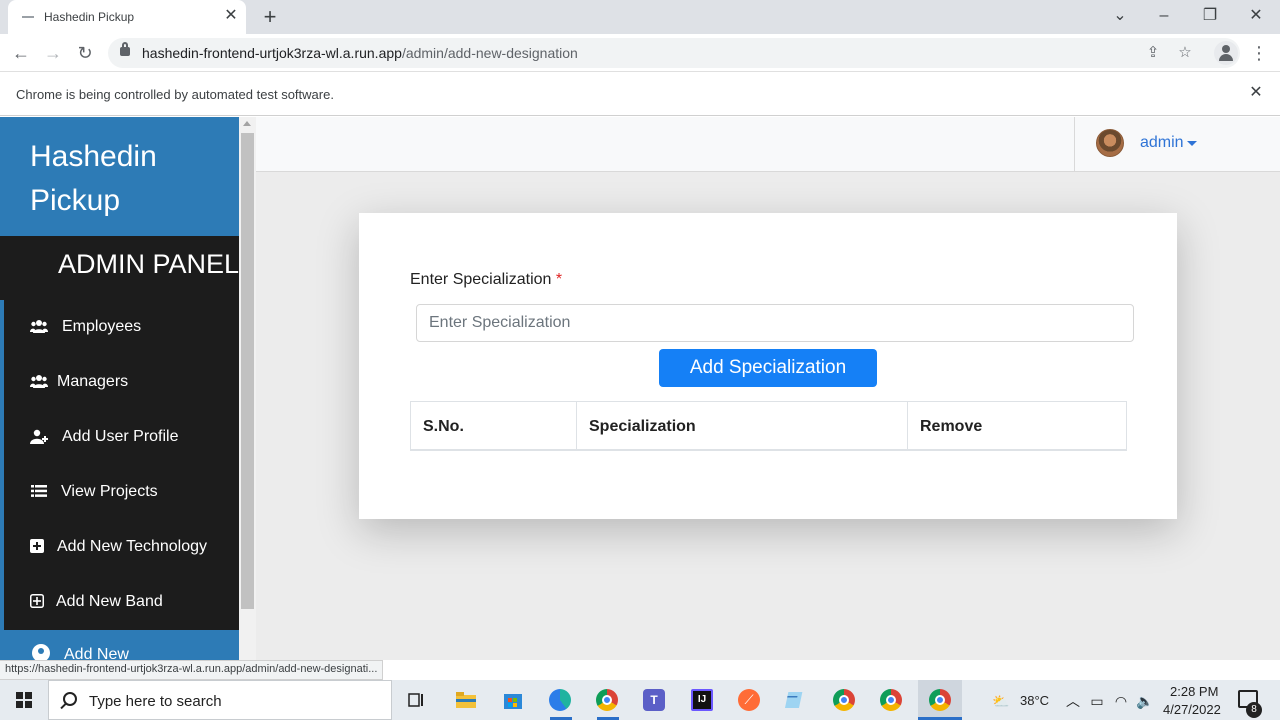  What do you see at coordinates (119, 645) in the screenshot?
I see `sidebar-item-add-new: Add New` at bounding box center [119, 645].